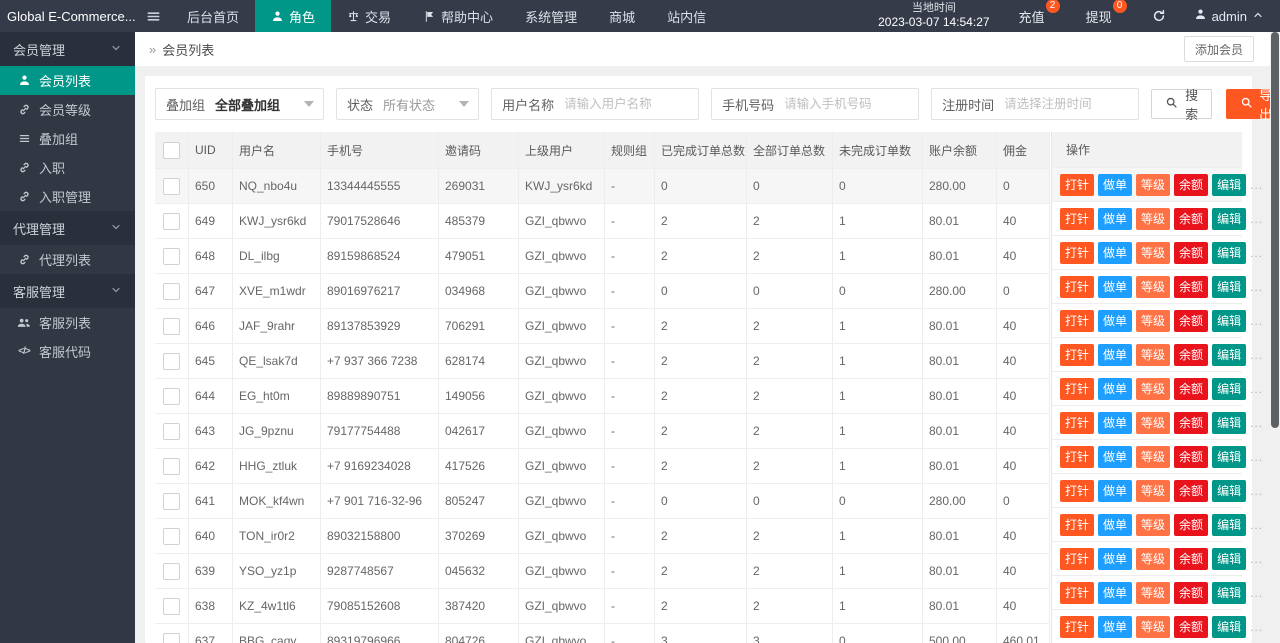 This screenshot has height=643, width=1280. Describe the element at coordinates (171, 150) in the screenshot. I see `select-all-checkbox` at that location.